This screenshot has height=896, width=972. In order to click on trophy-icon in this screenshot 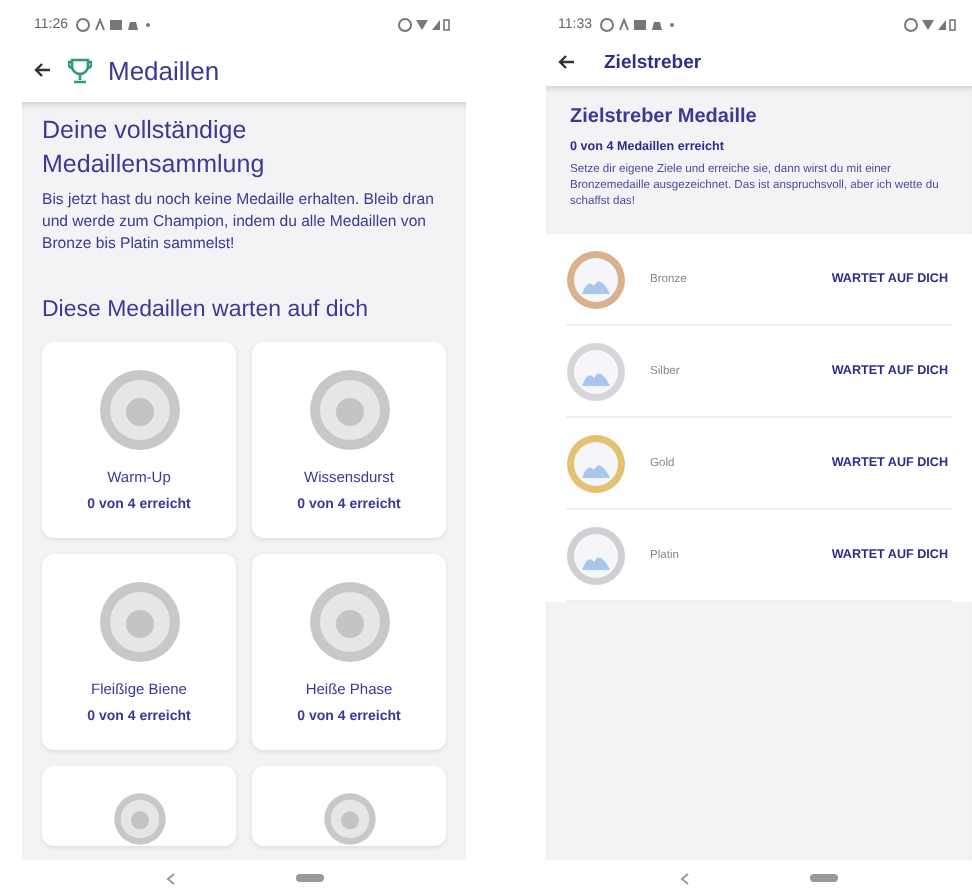, I will do `click(80, 70)`.